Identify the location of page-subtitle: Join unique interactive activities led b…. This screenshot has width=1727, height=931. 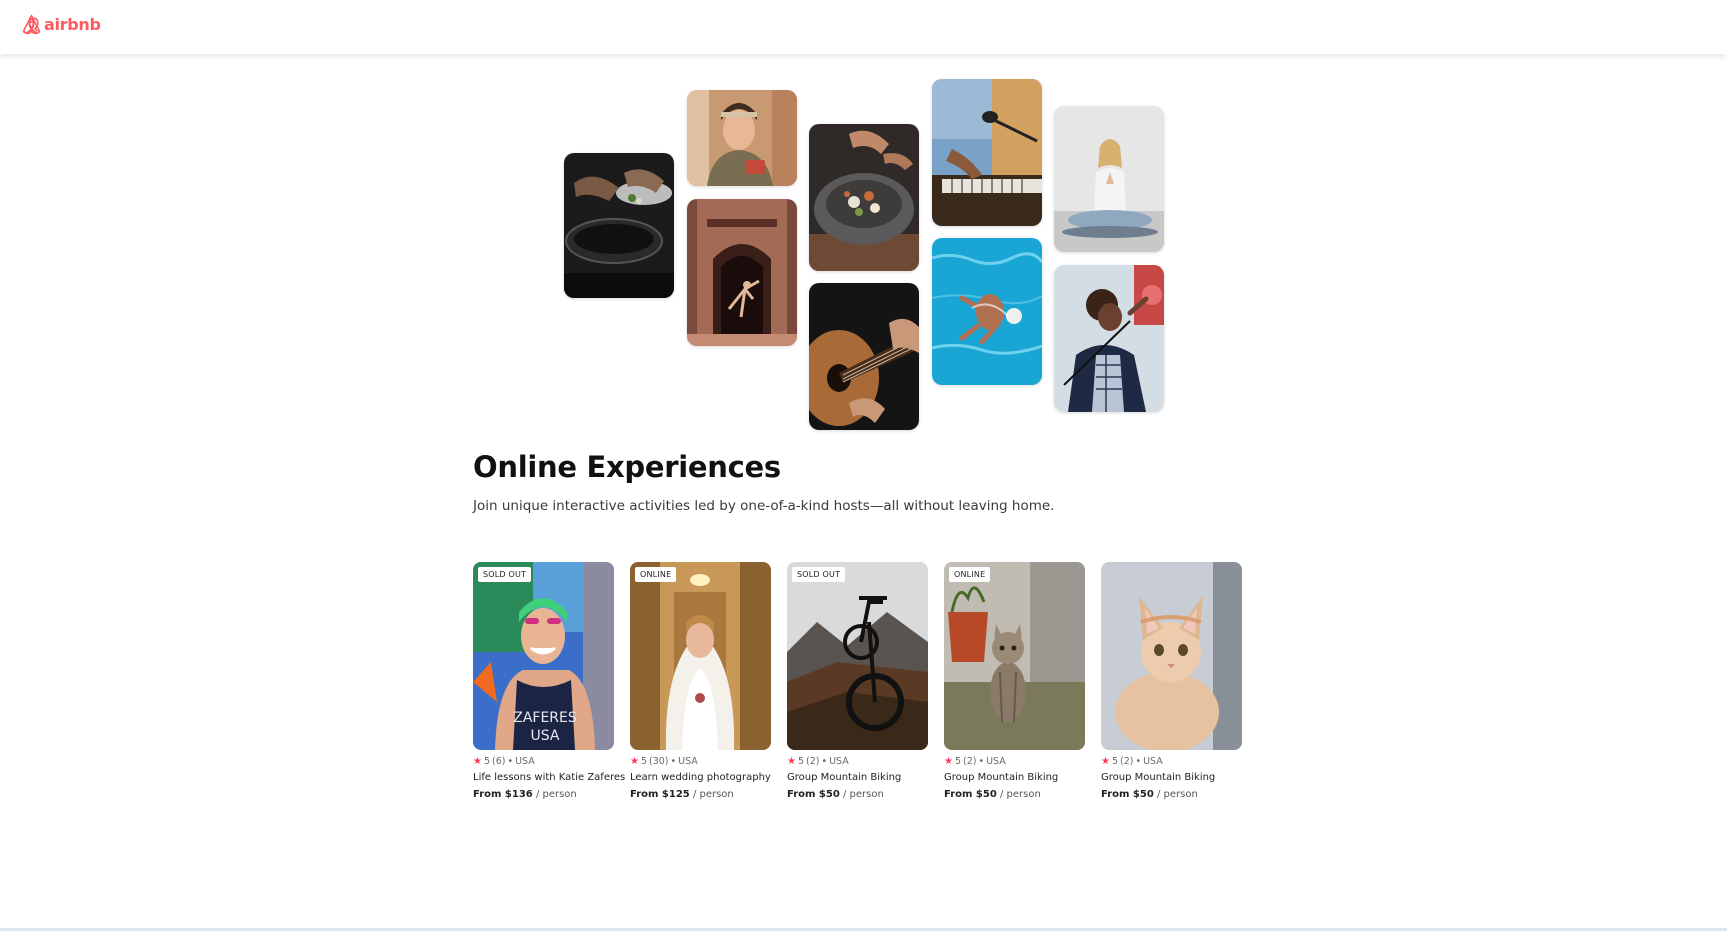
(764, 506).